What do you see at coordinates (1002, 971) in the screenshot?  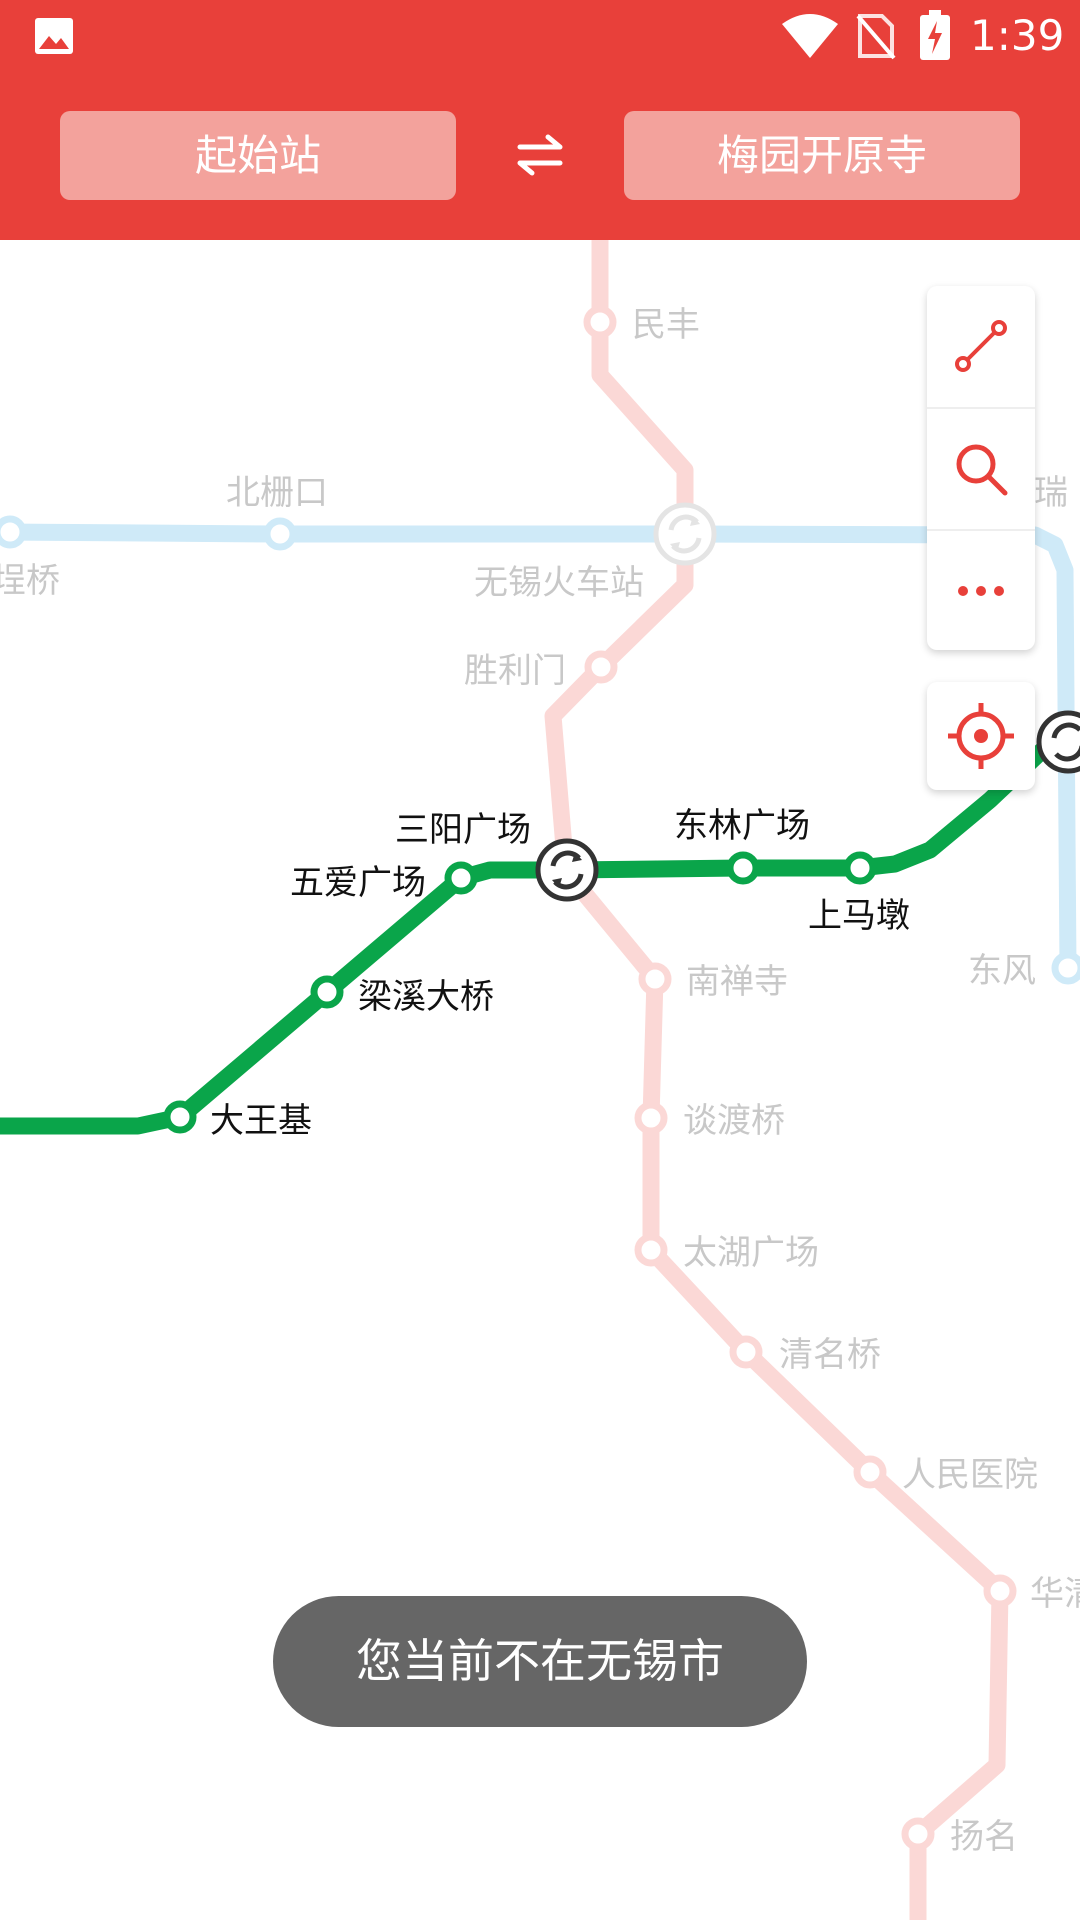 I see `label-dongfeng: 东风` at bounding box center [1002, 971].